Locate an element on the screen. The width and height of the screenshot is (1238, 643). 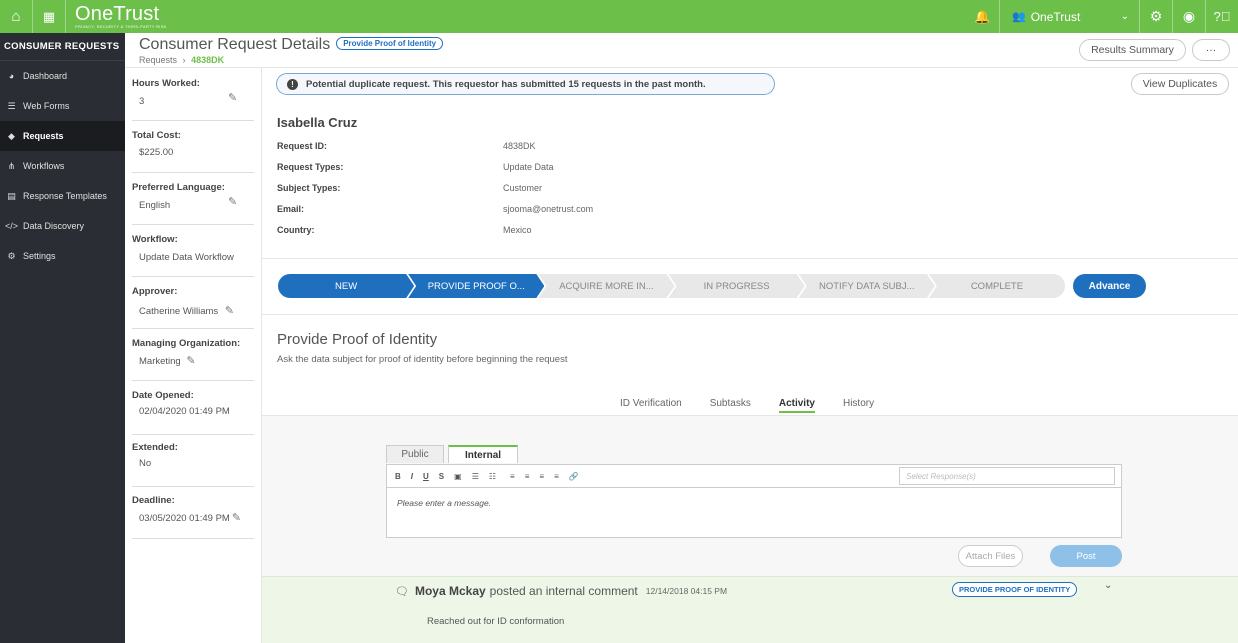
sidebar-item-label: Response Templates is located at coordinates (65, 196).